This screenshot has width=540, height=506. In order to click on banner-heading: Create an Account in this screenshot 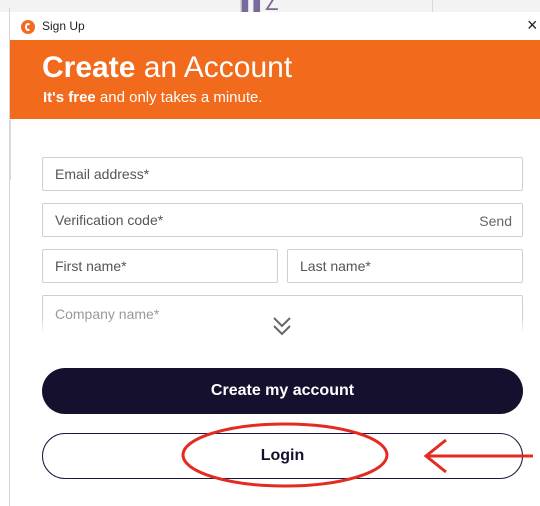, I will do `click(167, 68)`.